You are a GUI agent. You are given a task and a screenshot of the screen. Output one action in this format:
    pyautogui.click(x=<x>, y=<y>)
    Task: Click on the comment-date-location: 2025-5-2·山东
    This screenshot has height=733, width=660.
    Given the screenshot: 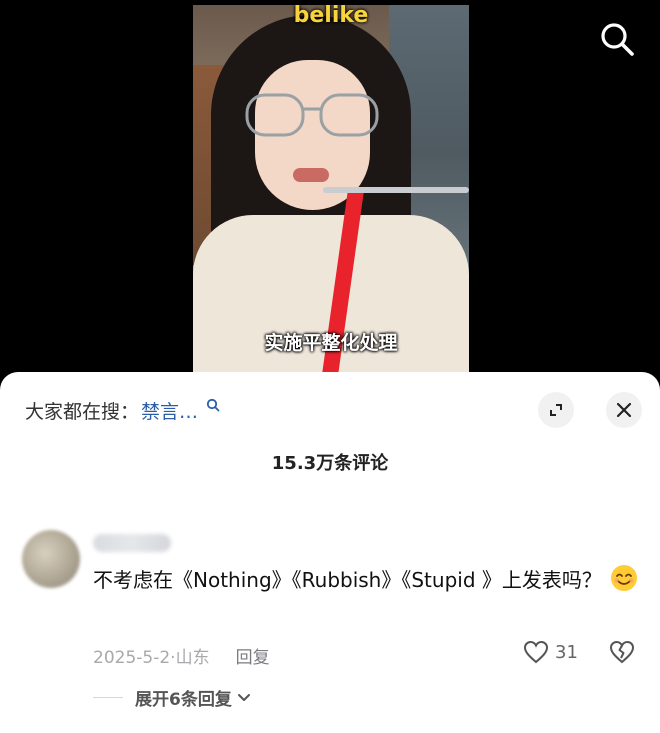 What is the action you would take?
    pyautogui.click(x=151, y=658)
    